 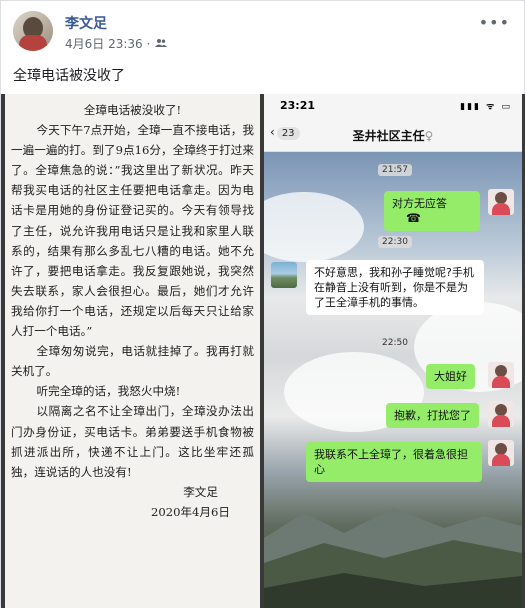 I want to click on phone-hangup-icon: ☎, so click(x=413, y=218).